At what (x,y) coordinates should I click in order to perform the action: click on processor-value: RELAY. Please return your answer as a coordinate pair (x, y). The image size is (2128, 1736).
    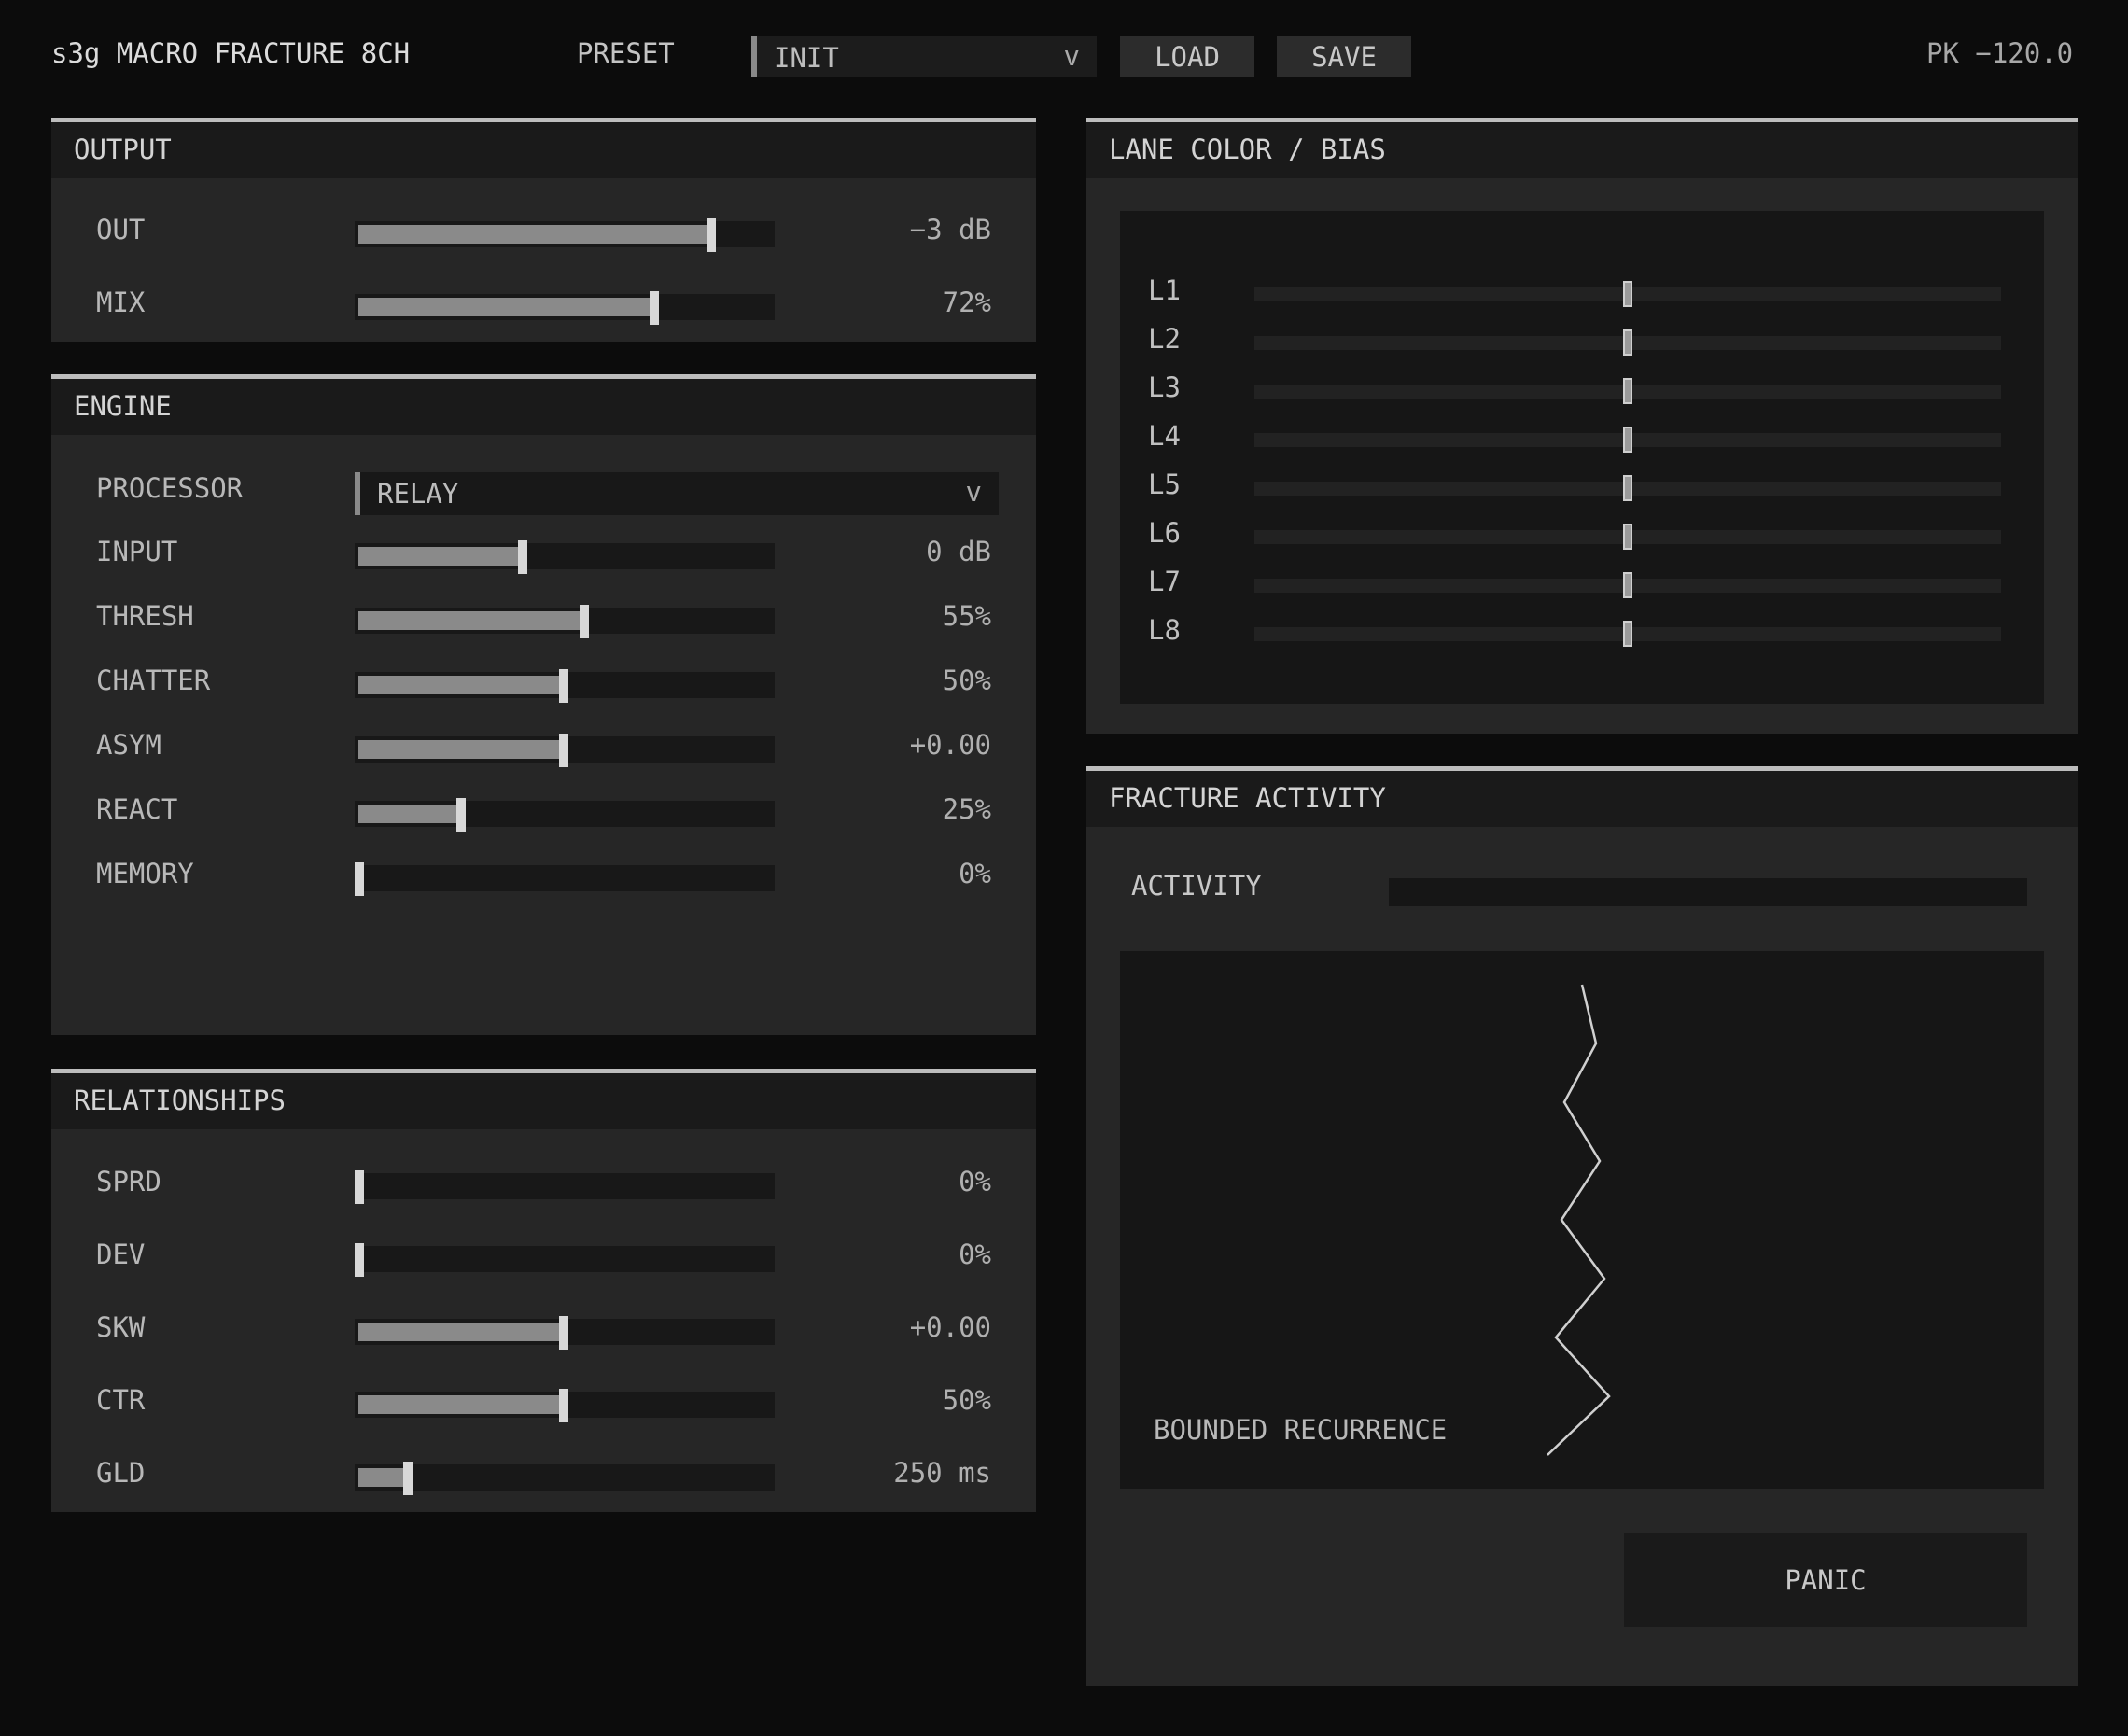
    Looking at the image, I should click on (418, 494).